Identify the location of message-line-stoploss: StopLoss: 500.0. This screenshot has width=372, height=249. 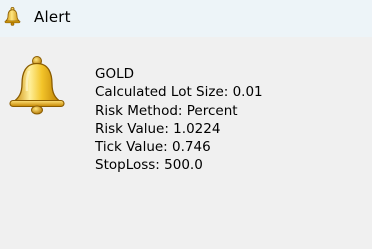
(149, 165).